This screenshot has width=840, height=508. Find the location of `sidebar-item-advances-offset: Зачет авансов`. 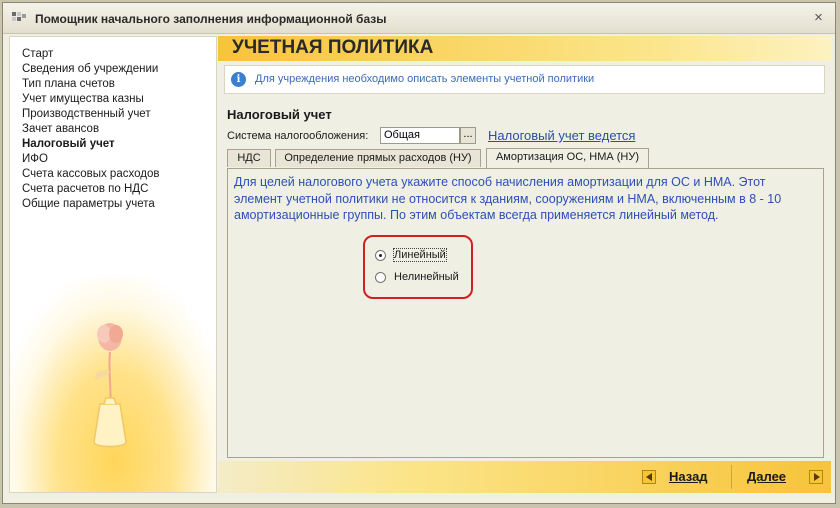

sidebar-item-advances-offset: Зачет авансов is located at coordinates (119, 129).